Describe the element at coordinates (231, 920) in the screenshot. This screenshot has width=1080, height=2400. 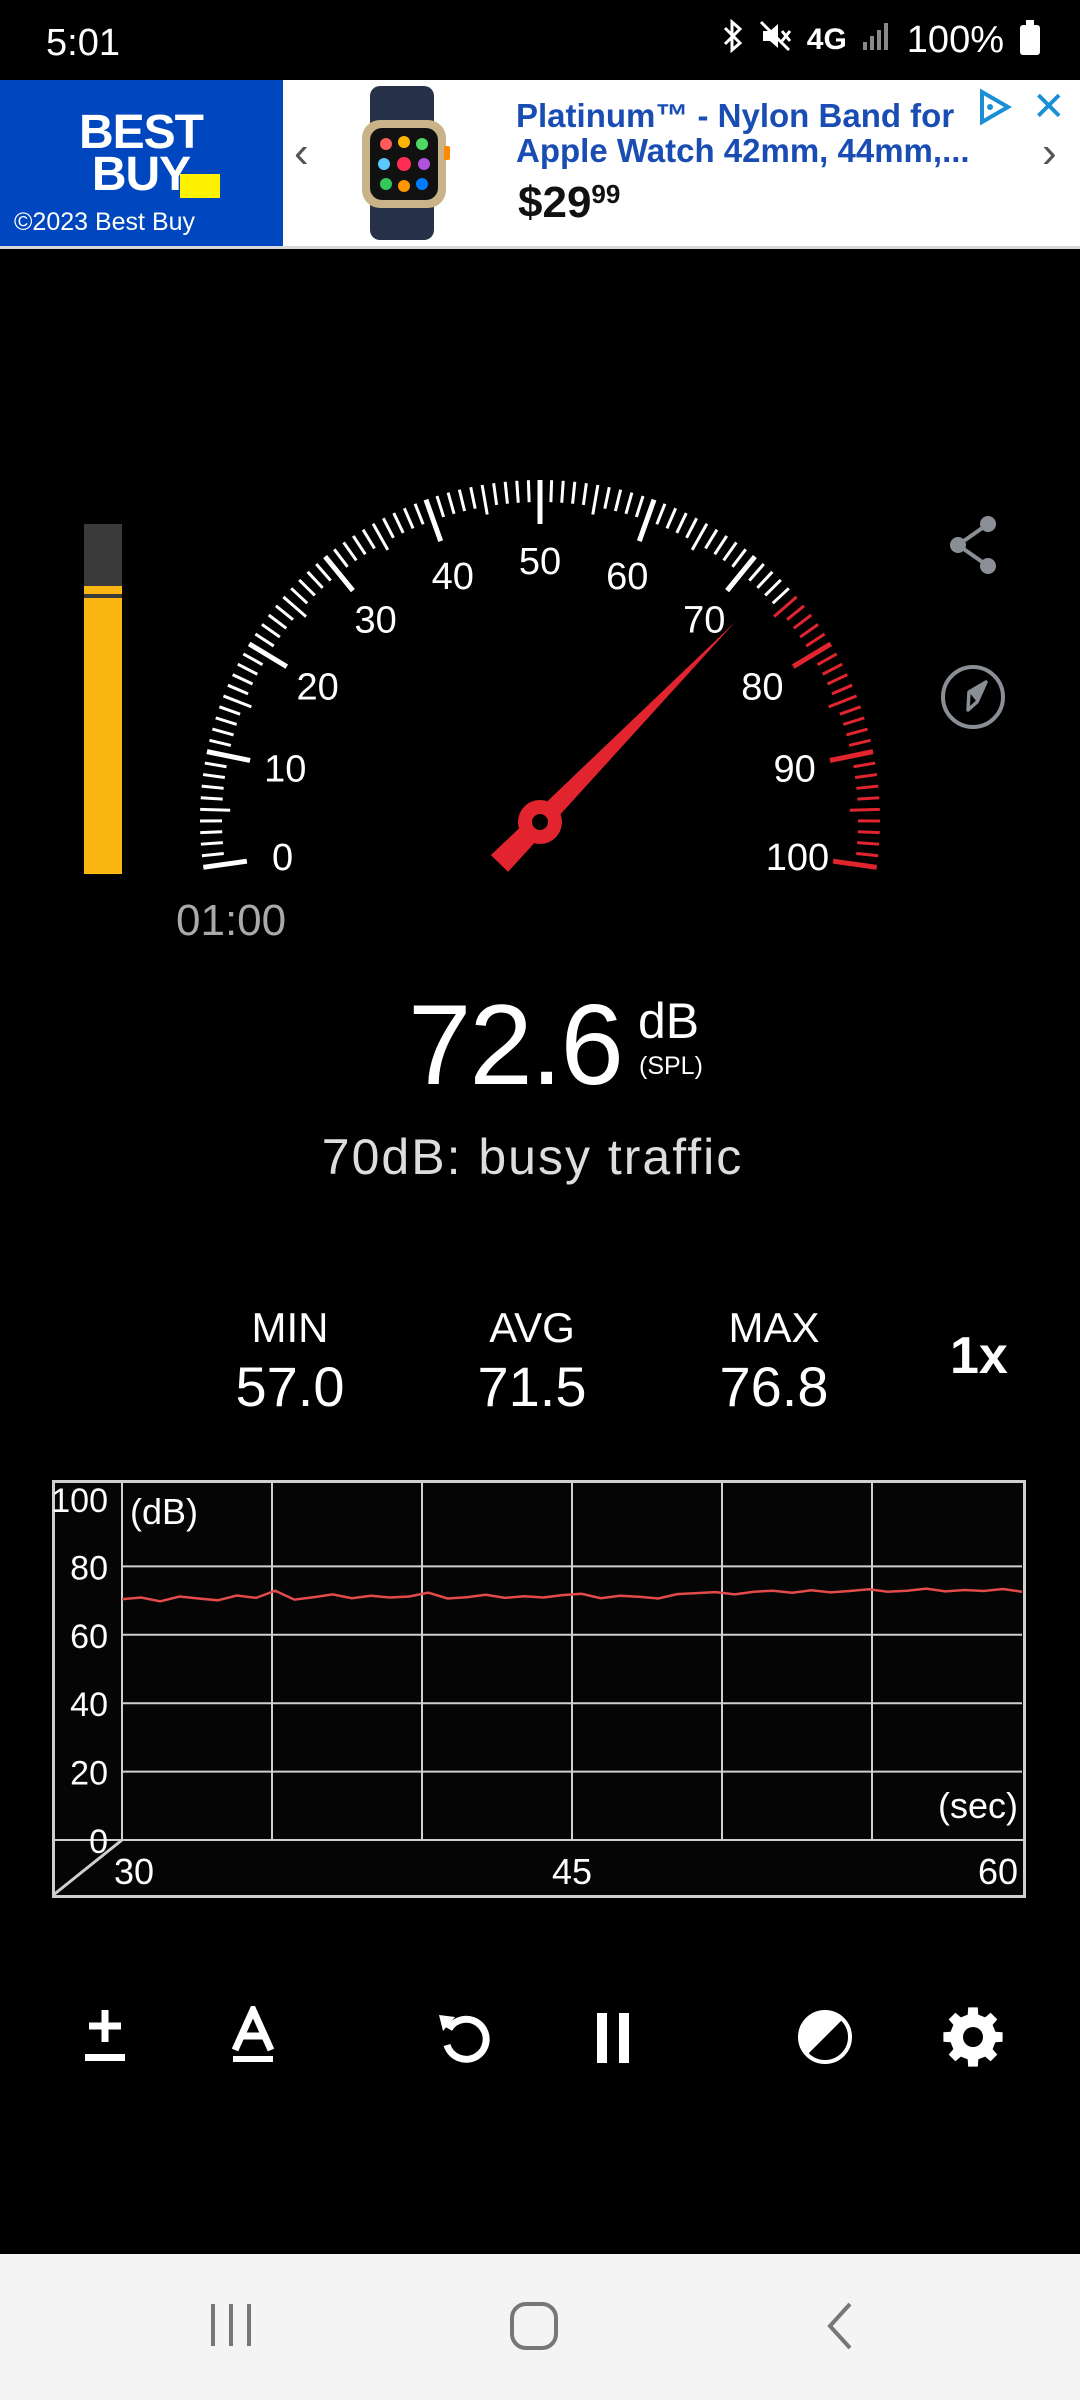
I see `elapsed-timer: 01:00` at that location.